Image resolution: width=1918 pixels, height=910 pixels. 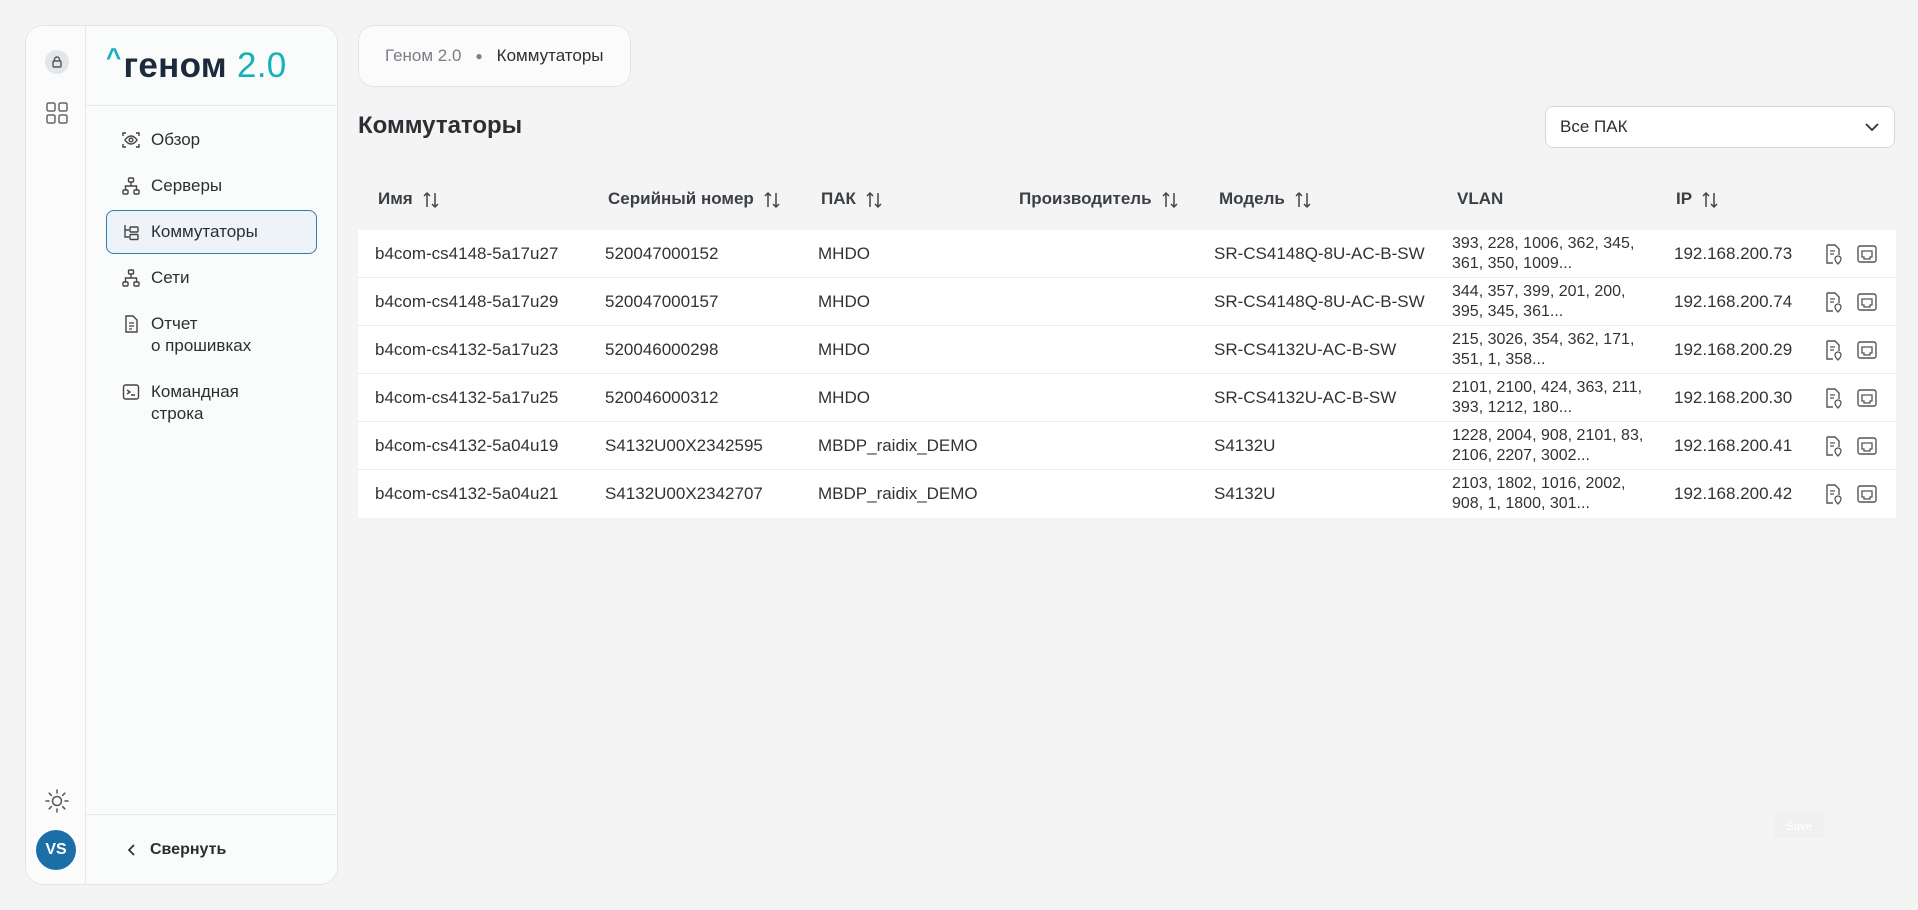 What do you see at coordinates (473, 199) in the screenshot?
I see `col-name: Имя` at bounding box center [473, 199].